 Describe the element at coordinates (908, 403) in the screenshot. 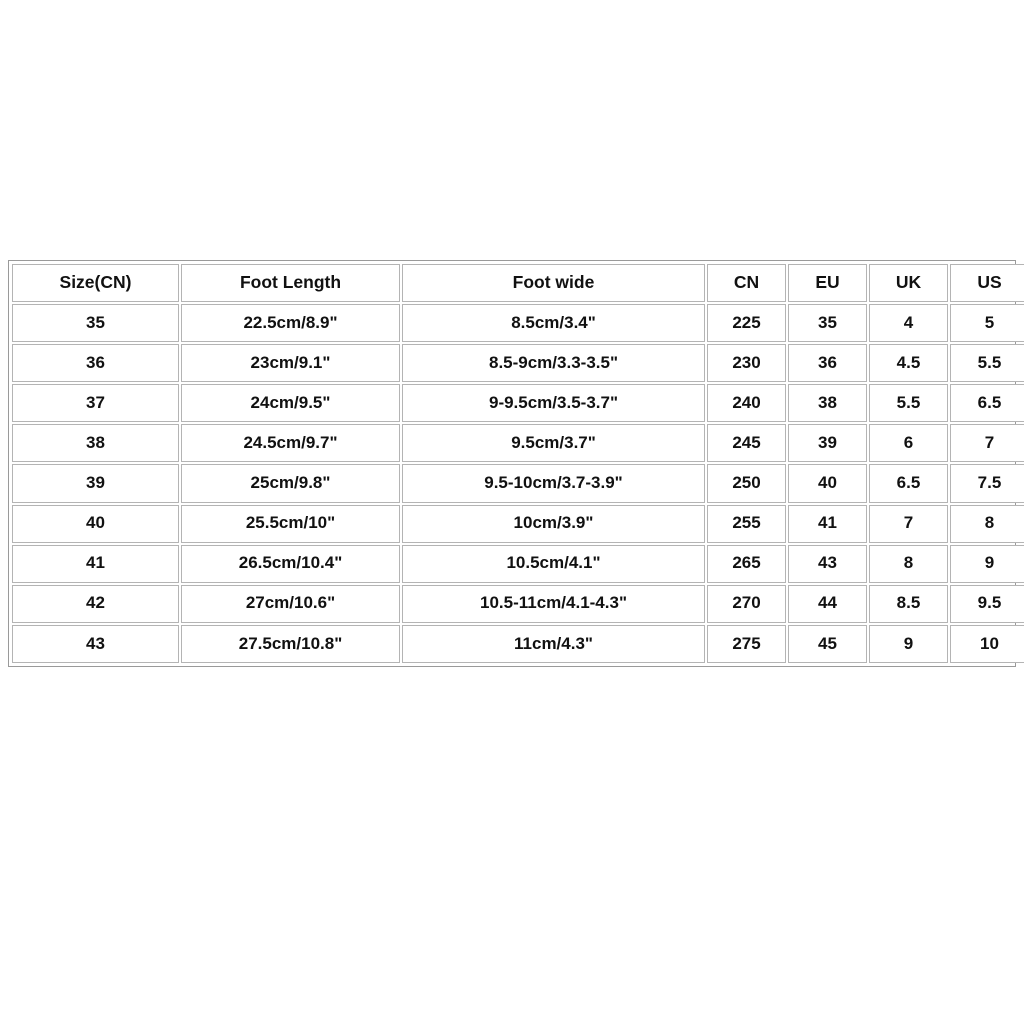

I see `cell-uk: 5.5` at that location.